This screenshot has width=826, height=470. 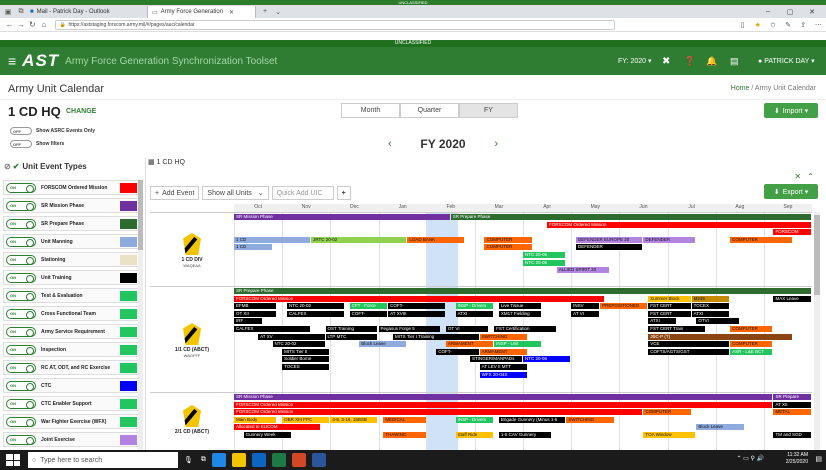 I want to click on calendar-event: IRF, so click(x=248, y=321).